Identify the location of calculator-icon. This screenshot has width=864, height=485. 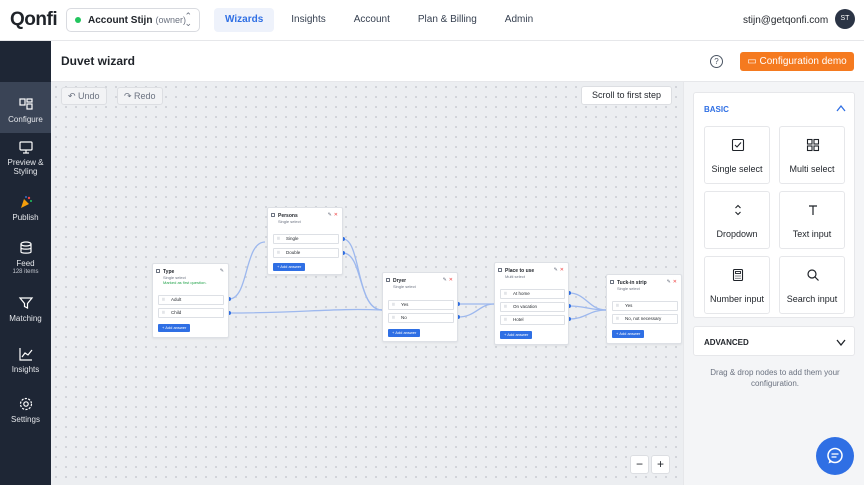
(738, 275).